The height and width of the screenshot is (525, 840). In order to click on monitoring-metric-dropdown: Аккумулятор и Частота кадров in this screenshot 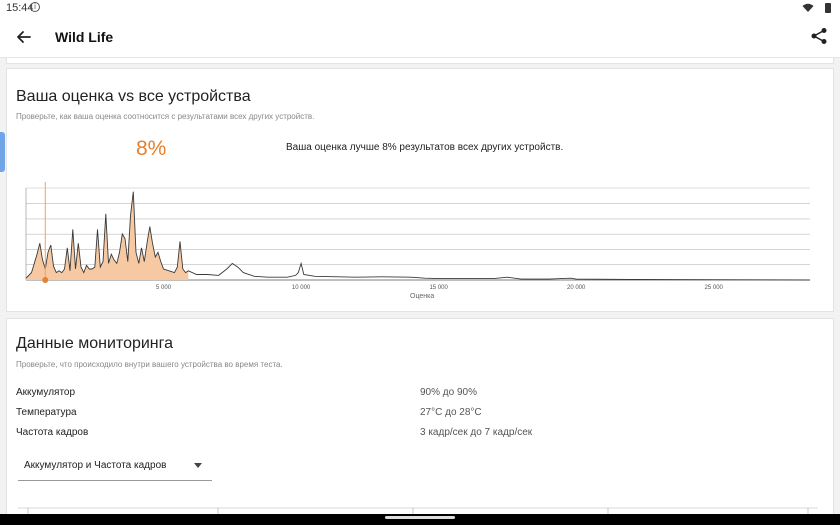, I will do `click(115, 468)`.